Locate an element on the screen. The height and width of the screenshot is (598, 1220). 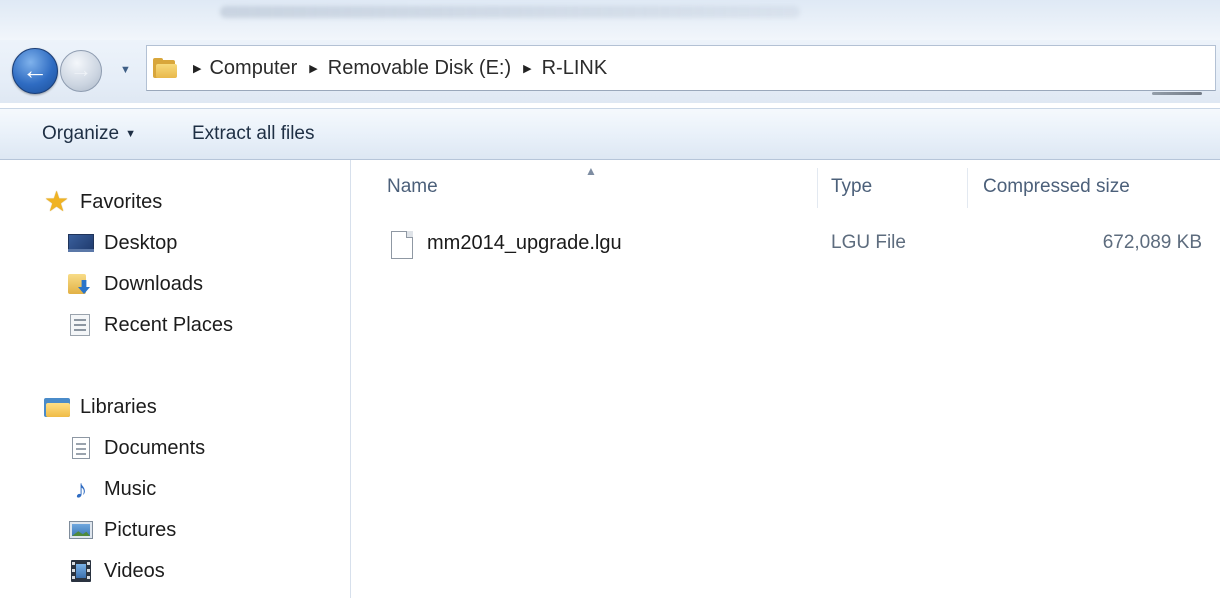
recent-places-icon is located at coordinates (81, 325).